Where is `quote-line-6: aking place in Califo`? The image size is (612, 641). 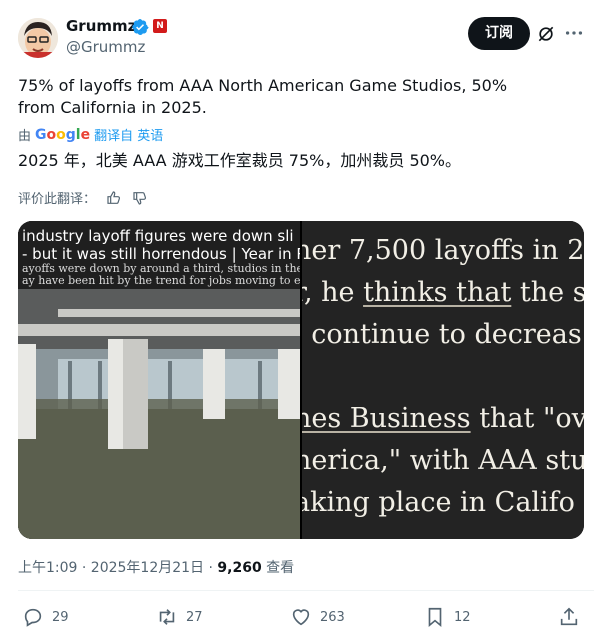 quote-line-6: aking place in Califo is located at coordinates (438, 502).